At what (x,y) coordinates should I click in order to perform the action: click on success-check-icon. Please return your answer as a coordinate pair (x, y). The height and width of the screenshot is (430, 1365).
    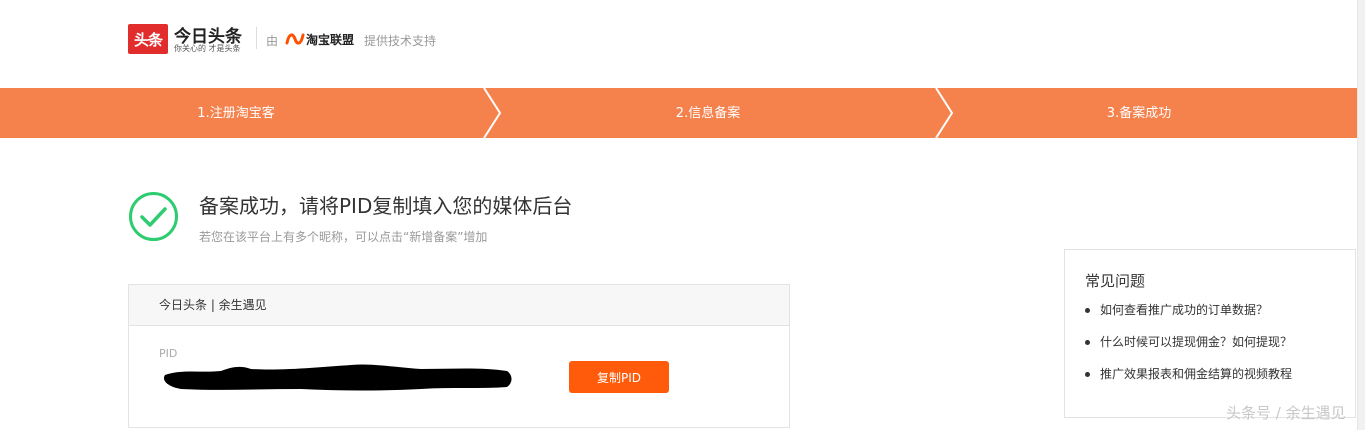
    Looking at the image, I should click on (153, 216).